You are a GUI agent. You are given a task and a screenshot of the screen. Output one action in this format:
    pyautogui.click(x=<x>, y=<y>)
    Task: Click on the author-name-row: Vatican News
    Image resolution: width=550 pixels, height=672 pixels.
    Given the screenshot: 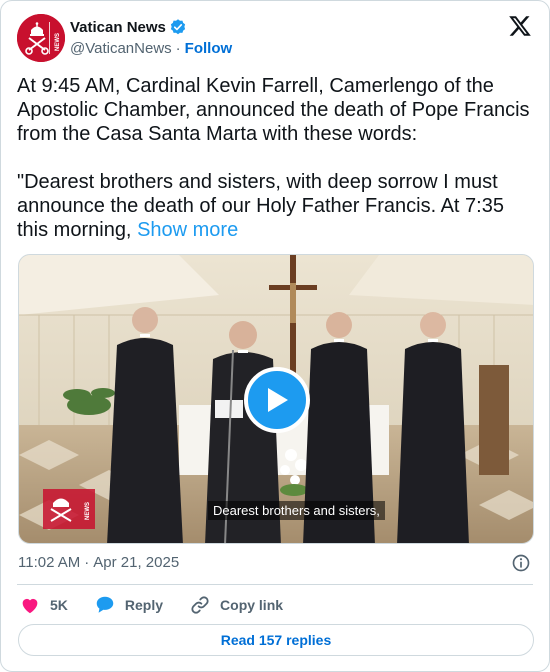 What is the action you would take?
    pyautogui.click(x=128, y=27)
    